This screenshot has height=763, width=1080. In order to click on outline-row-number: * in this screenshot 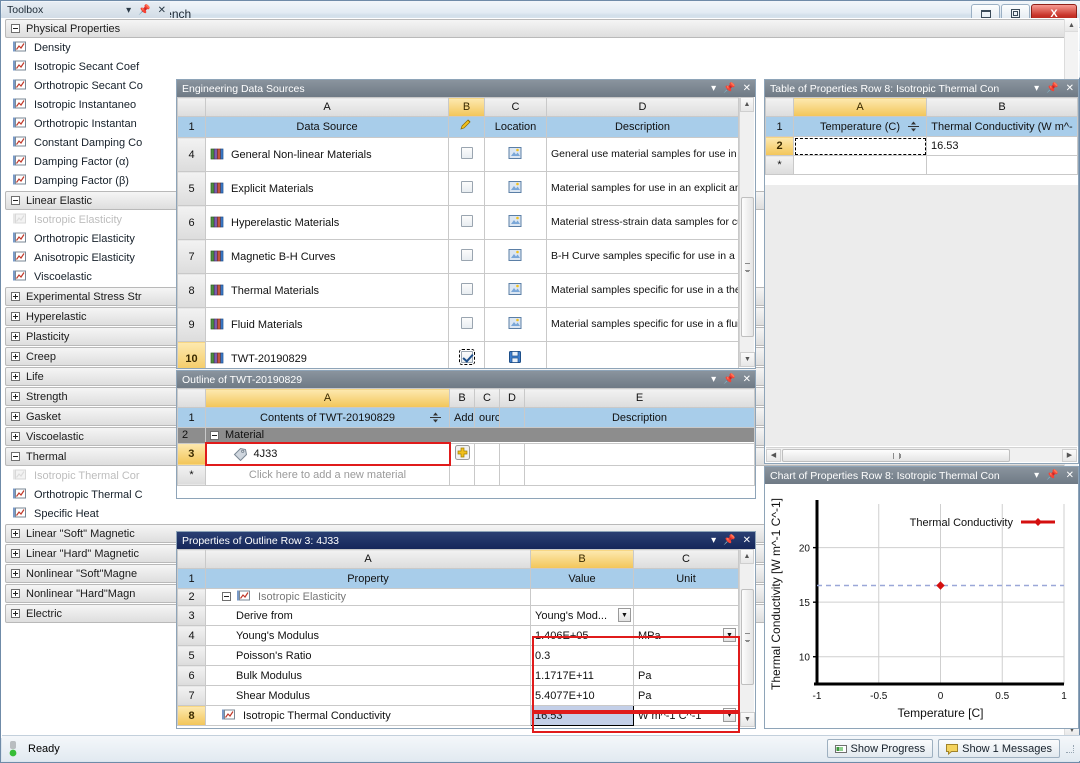, I will do `click(191, 475)`.